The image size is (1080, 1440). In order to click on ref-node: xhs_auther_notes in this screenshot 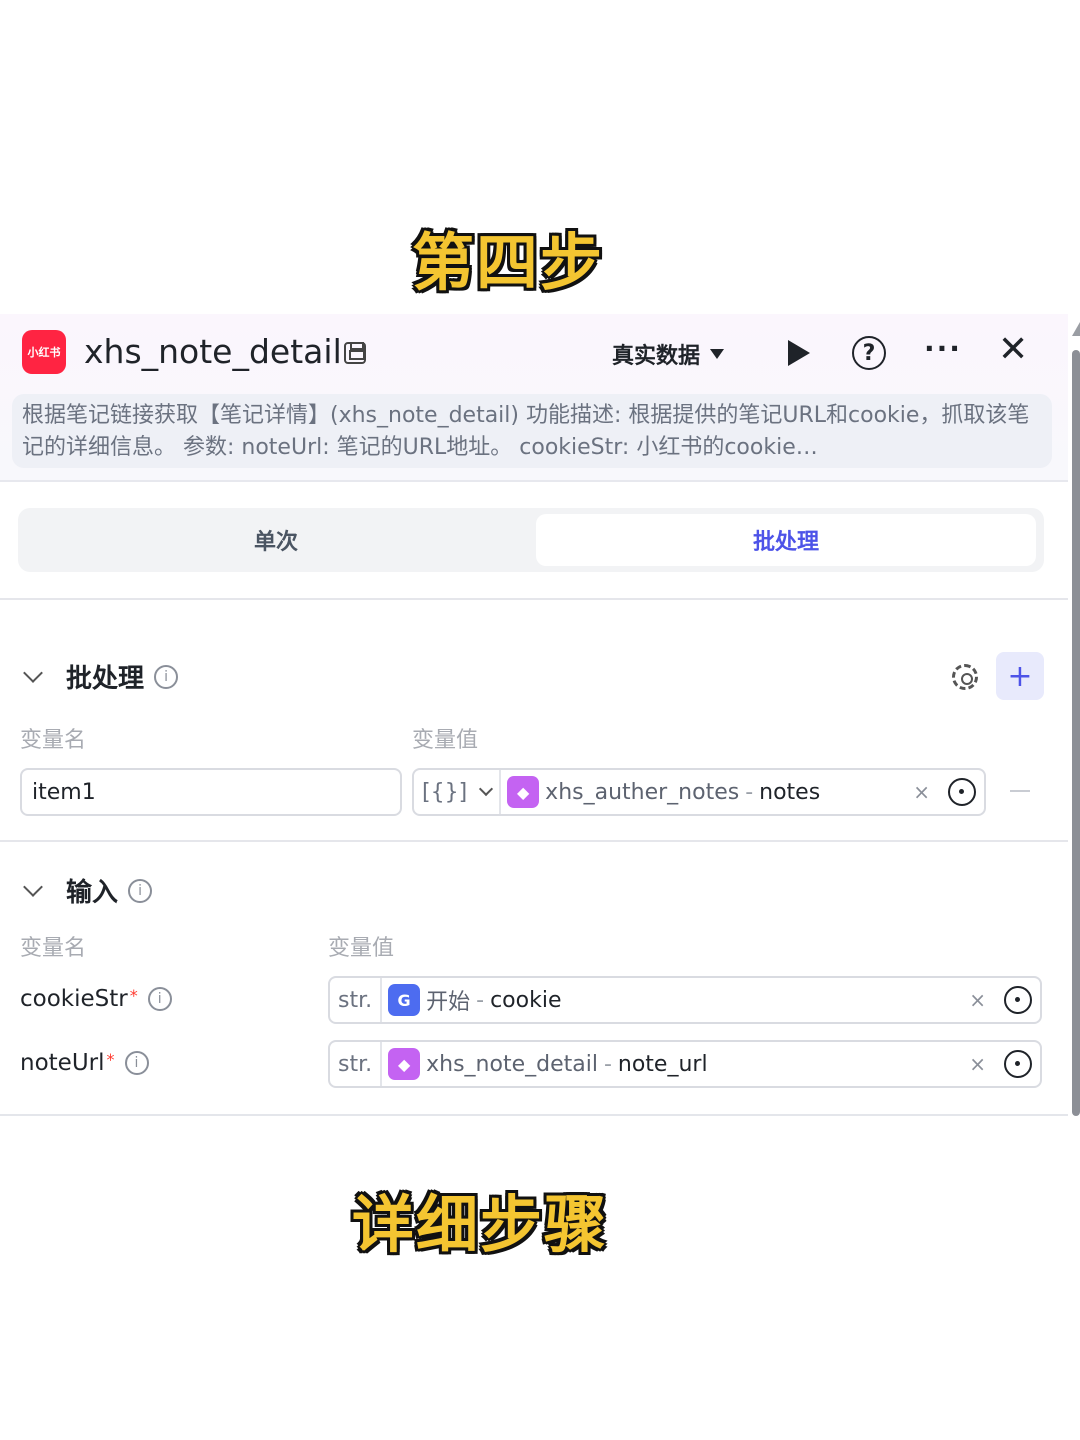, I will do `click(642, 792)`.